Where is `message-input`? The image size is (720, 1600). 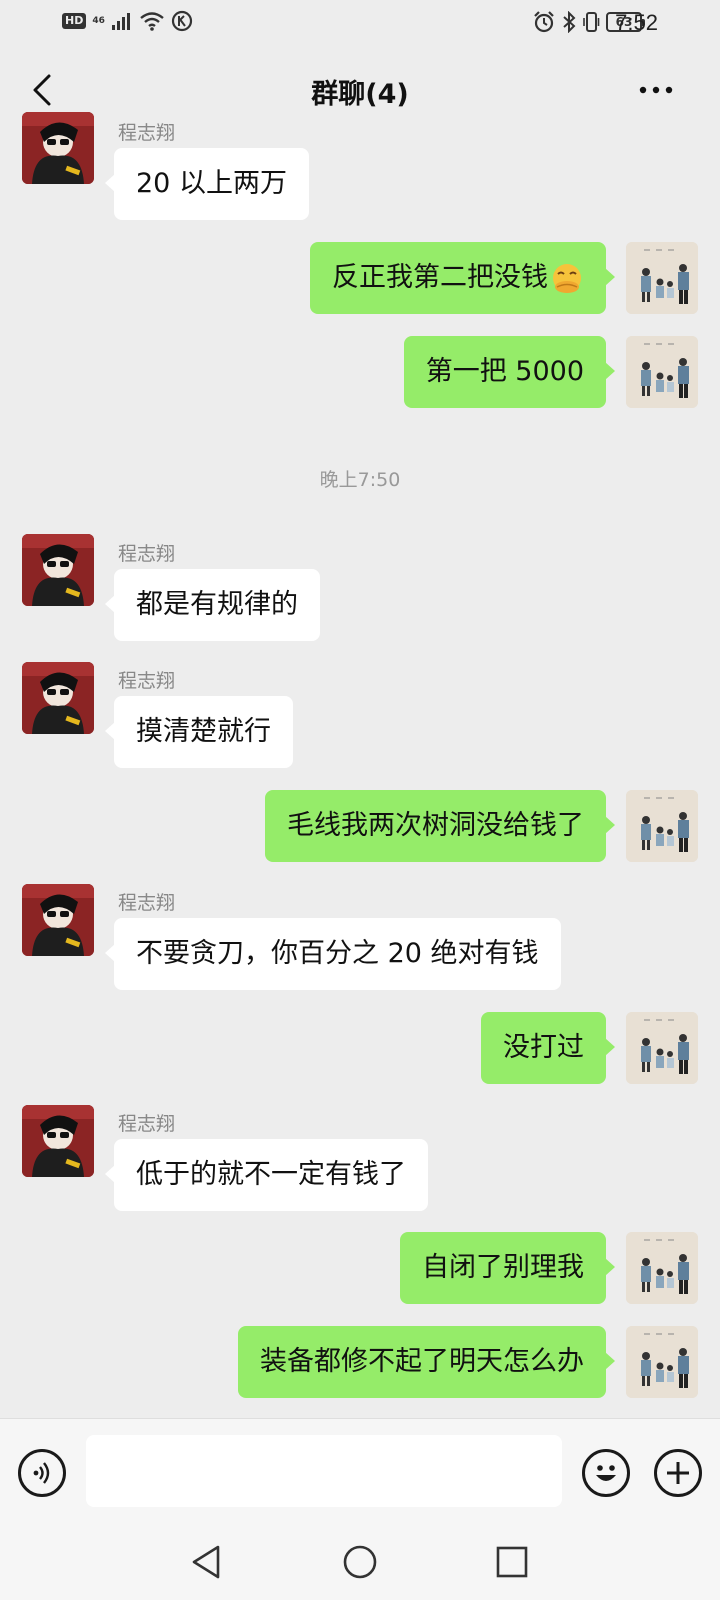 message-input is located at coordinates (324, 1471).